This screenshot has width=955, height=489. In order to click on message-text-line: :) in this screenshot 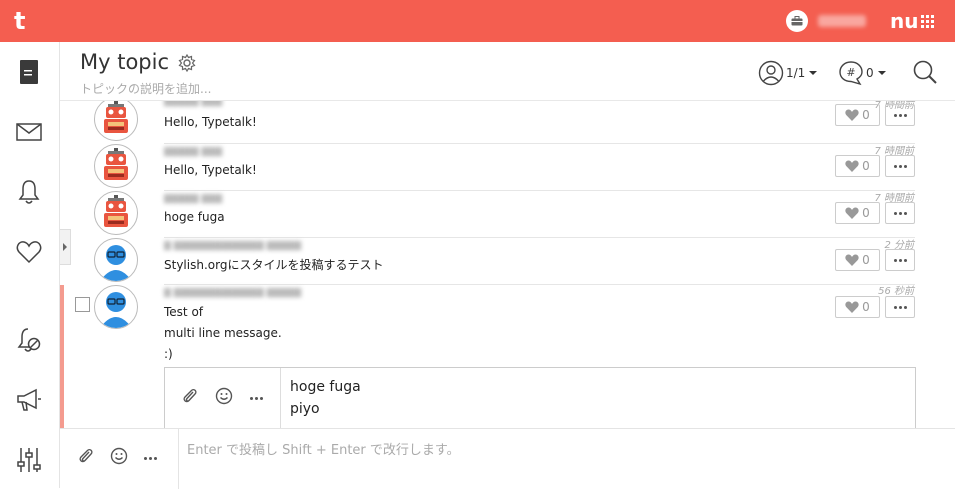, I will do `click(168, 354)`.